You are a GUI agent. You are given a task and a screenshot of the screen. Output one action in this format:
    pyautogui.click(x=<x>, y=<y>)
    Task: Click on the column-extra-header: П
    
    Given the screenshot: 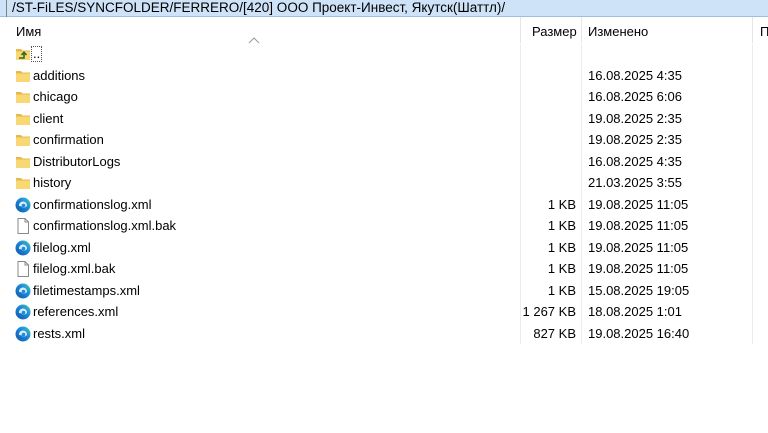 What is the action you would take?
    pyautogui.click(x=764, y=30)
    